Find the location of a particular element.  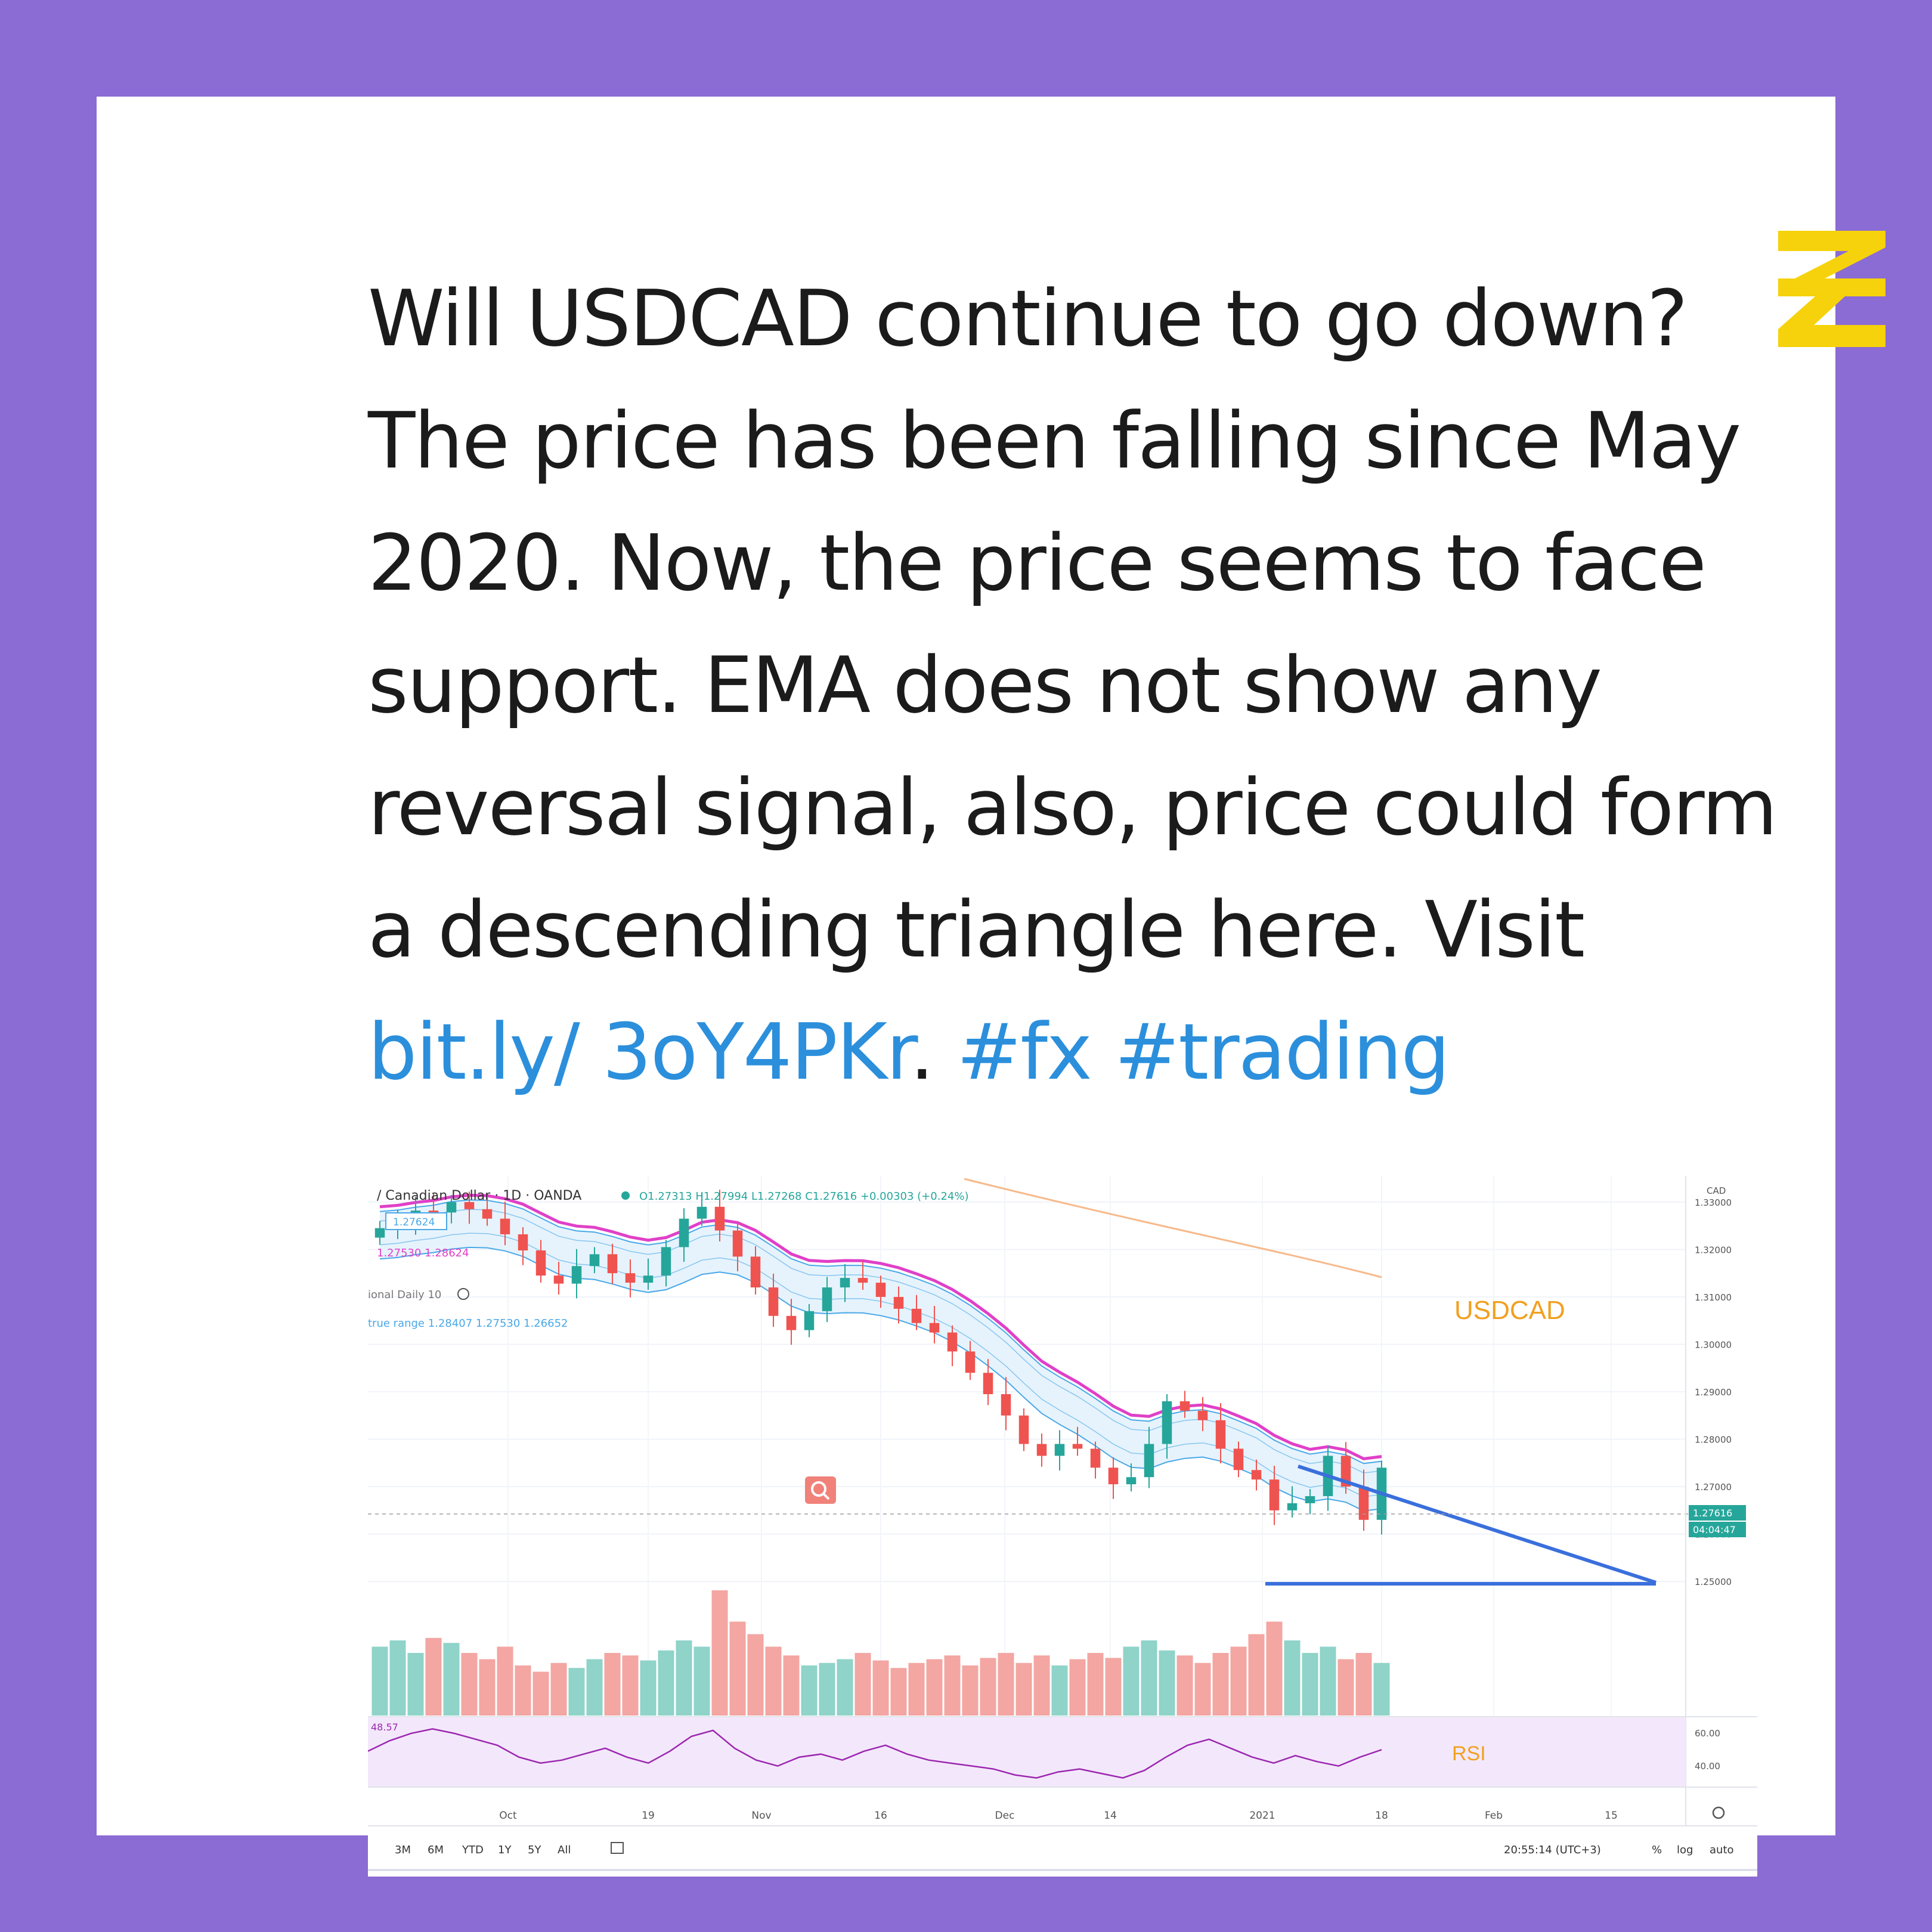

price-tick-label: 1.25000 is located at coordinates (1713, 1582).